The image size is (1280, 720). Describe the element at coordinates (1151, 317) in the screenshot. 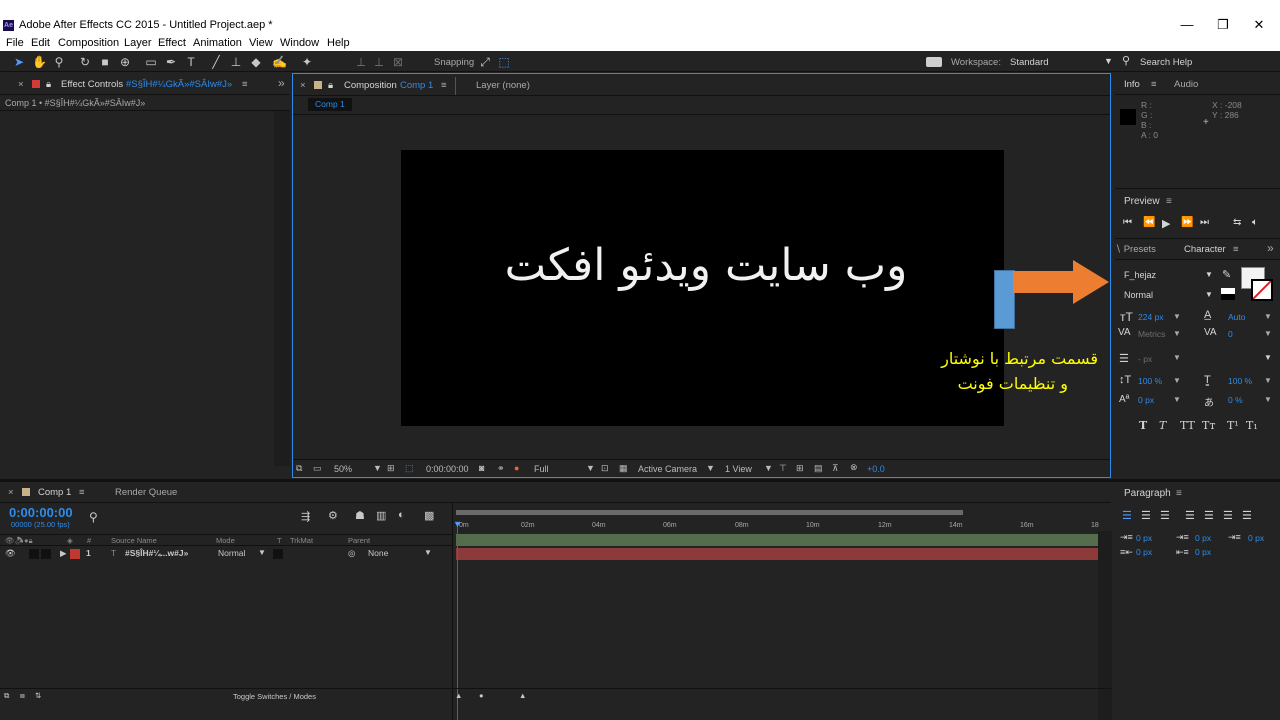

I see `font-size-value: 224 px` at that location.